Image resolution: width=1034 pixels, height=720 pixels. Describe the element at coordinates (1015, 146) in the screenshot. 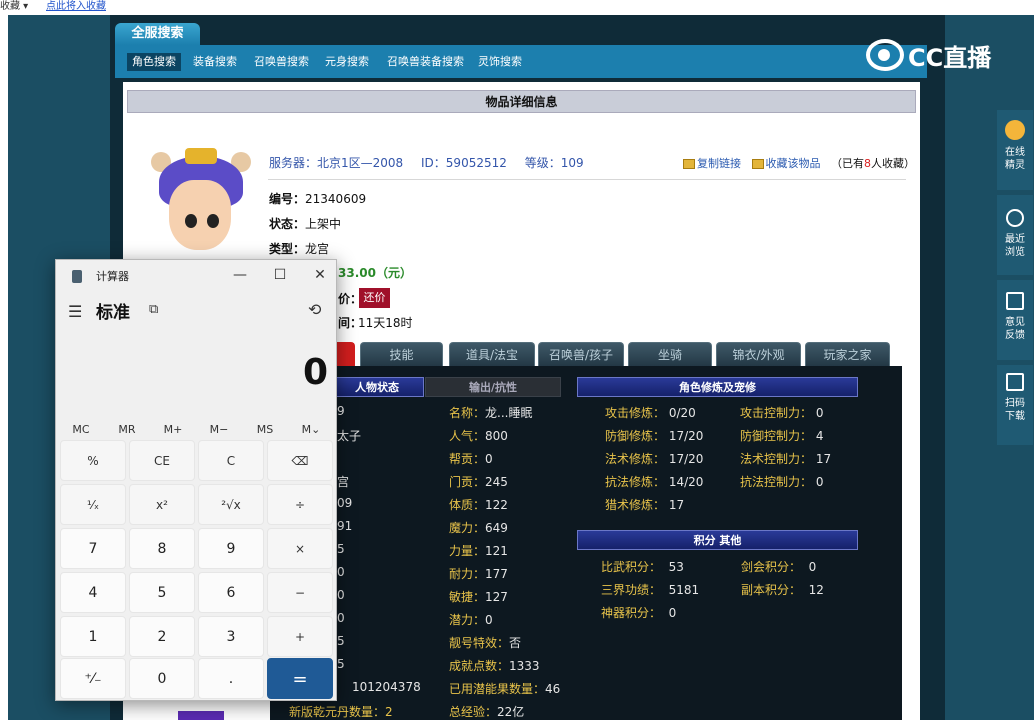

I see `sidebar-online: 在线 精灵` at that location.